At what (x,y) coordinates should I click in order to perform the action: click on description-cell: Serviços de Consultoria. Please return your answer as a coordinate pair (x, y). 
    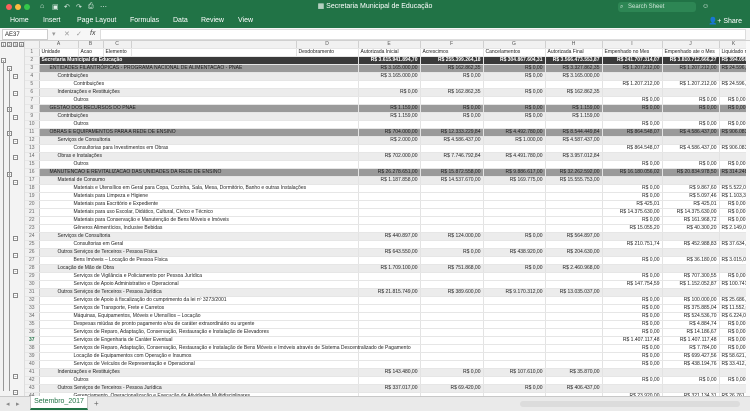
    Looking at the image, I should click on (199, 140).